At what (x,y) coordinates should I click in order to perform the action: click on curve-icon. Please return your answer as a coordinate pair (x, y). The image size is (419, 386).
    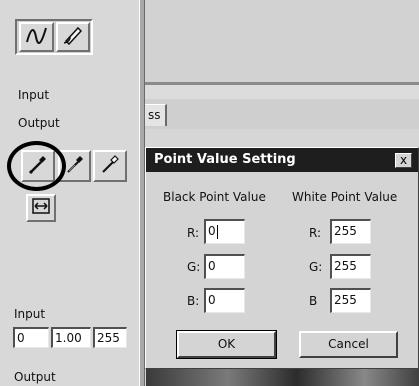
    Looking at the image, I should click on (37, 37).